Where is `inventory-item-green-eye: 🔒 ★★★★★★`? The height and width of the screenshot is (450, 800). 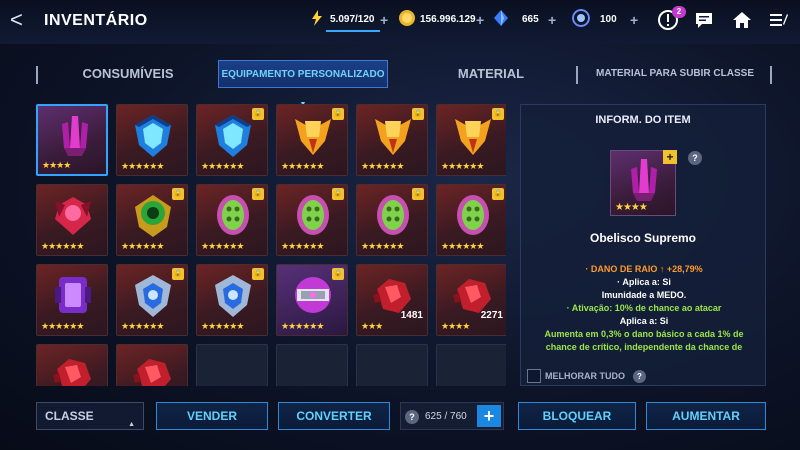
inventory-item-green-eye: 🔒 ★★★★★★ is located at coordinates (152, 220).